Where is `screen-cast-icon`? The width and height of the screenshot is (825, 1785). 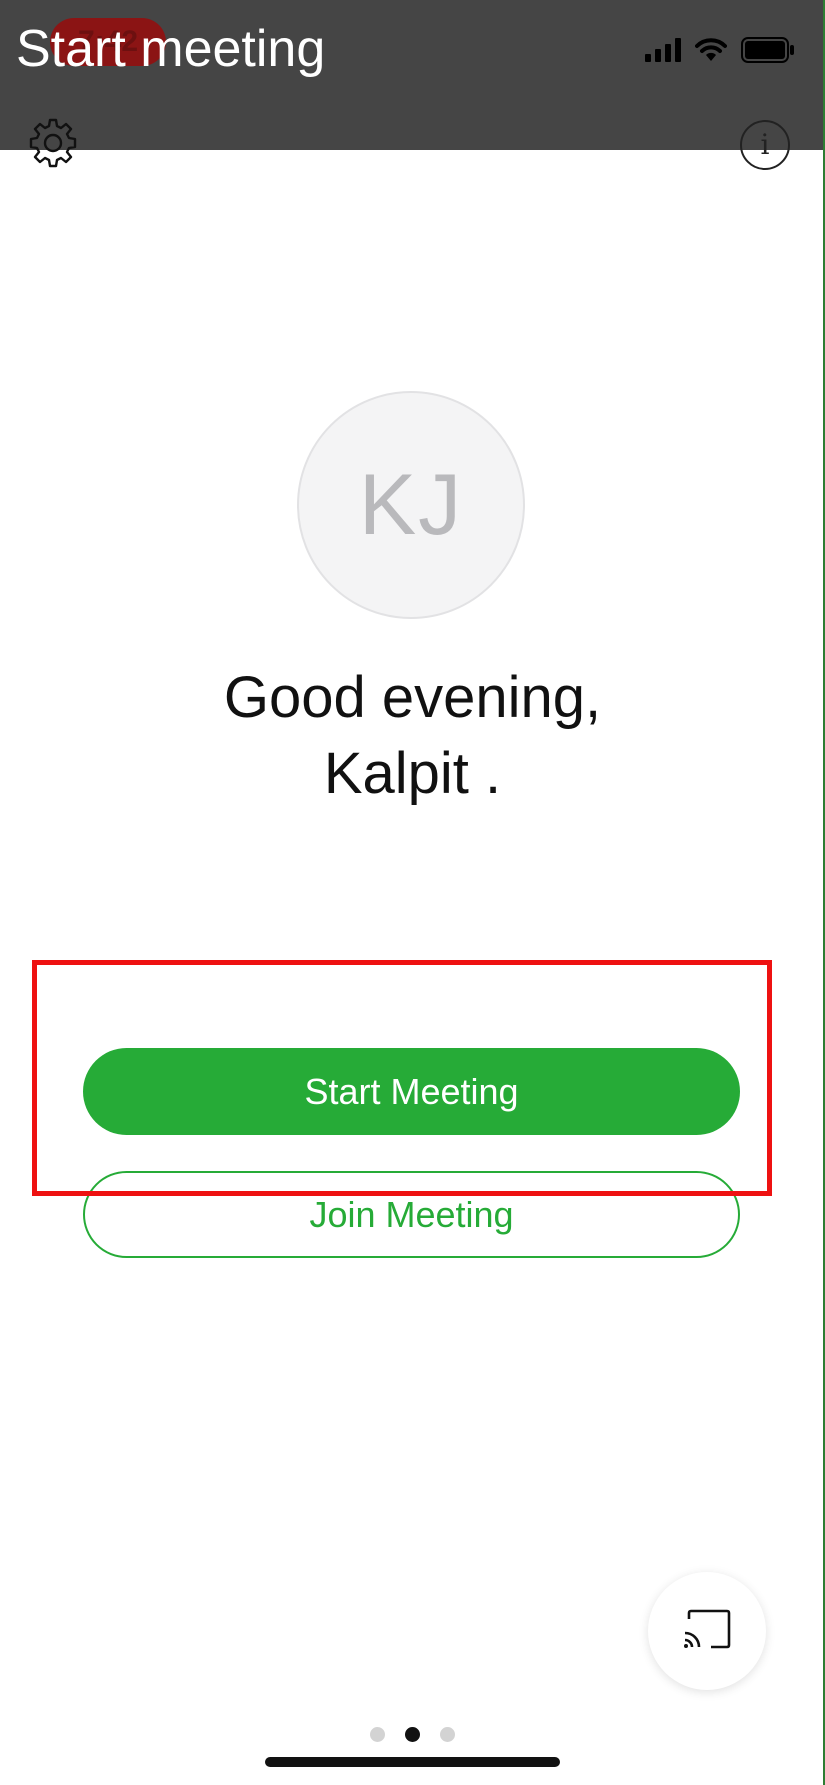 screen-cast-icon is located at coordinates (707, 1629).